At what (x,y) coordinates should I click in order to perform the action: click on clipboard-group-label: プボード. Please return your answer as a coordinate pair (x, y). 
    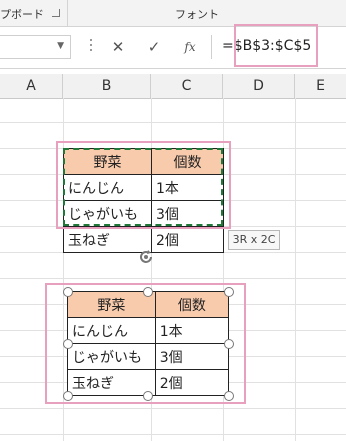
    Looking at the image, I should click on (22, 14).